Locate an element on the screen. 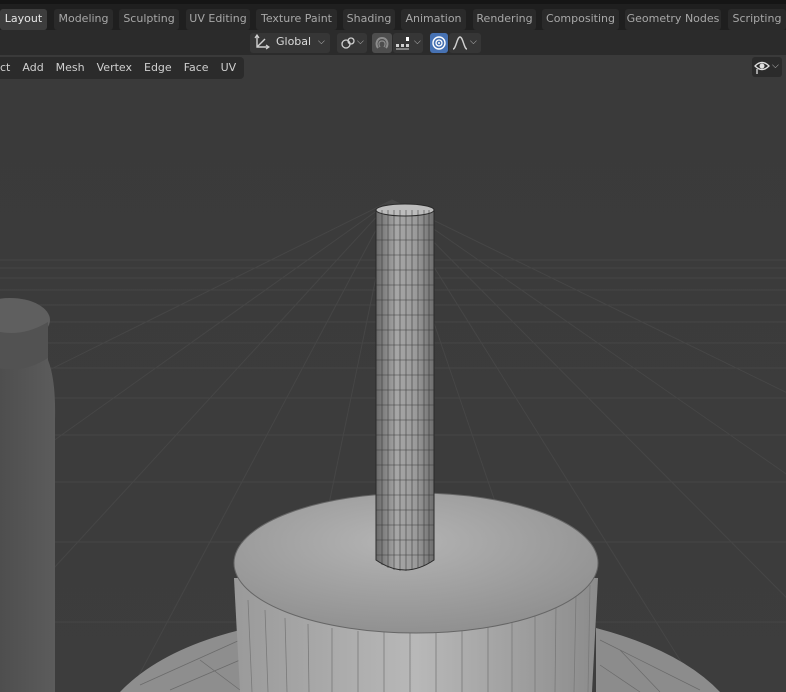 This screenshot has height=692, width=786. transform-orientation-value: Global is located at coordinates (294, 41).